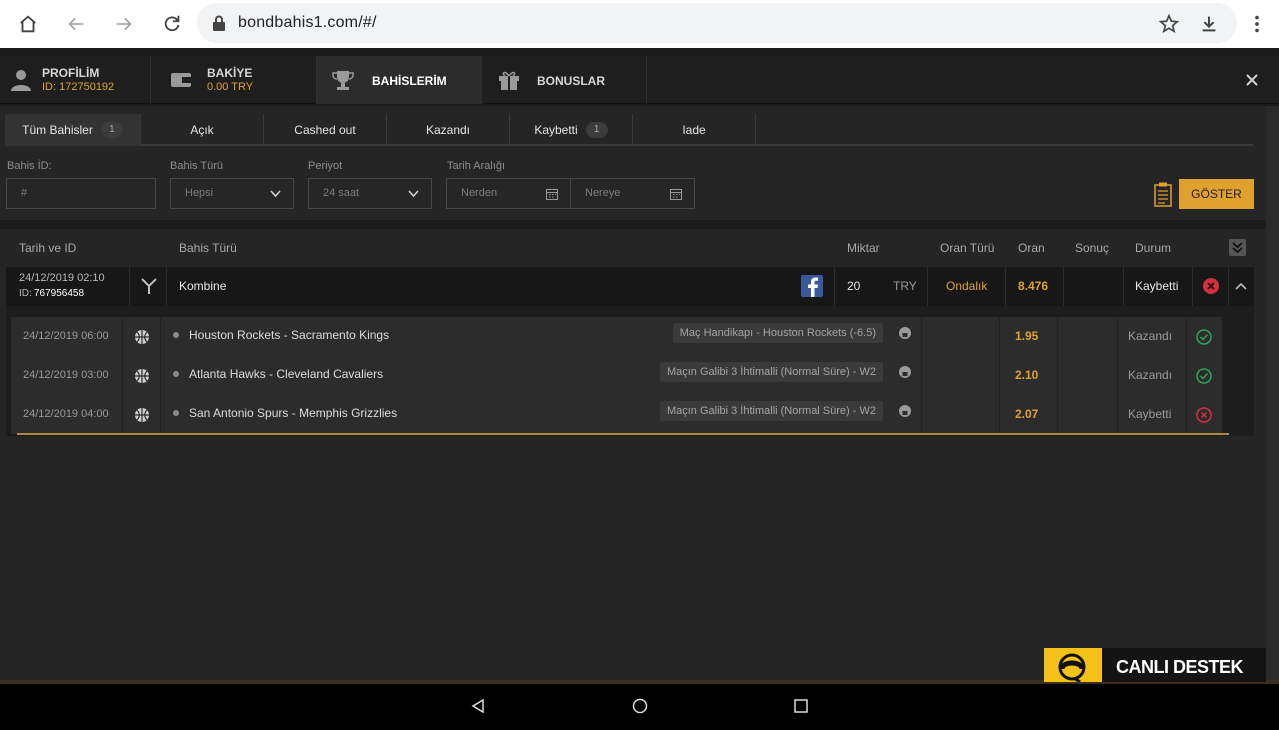  What do you see at coordinates (1180, 667) in the screenshot?
I see `live-support-label: CANLI DESTEK` at bounding box center [1180, 667].